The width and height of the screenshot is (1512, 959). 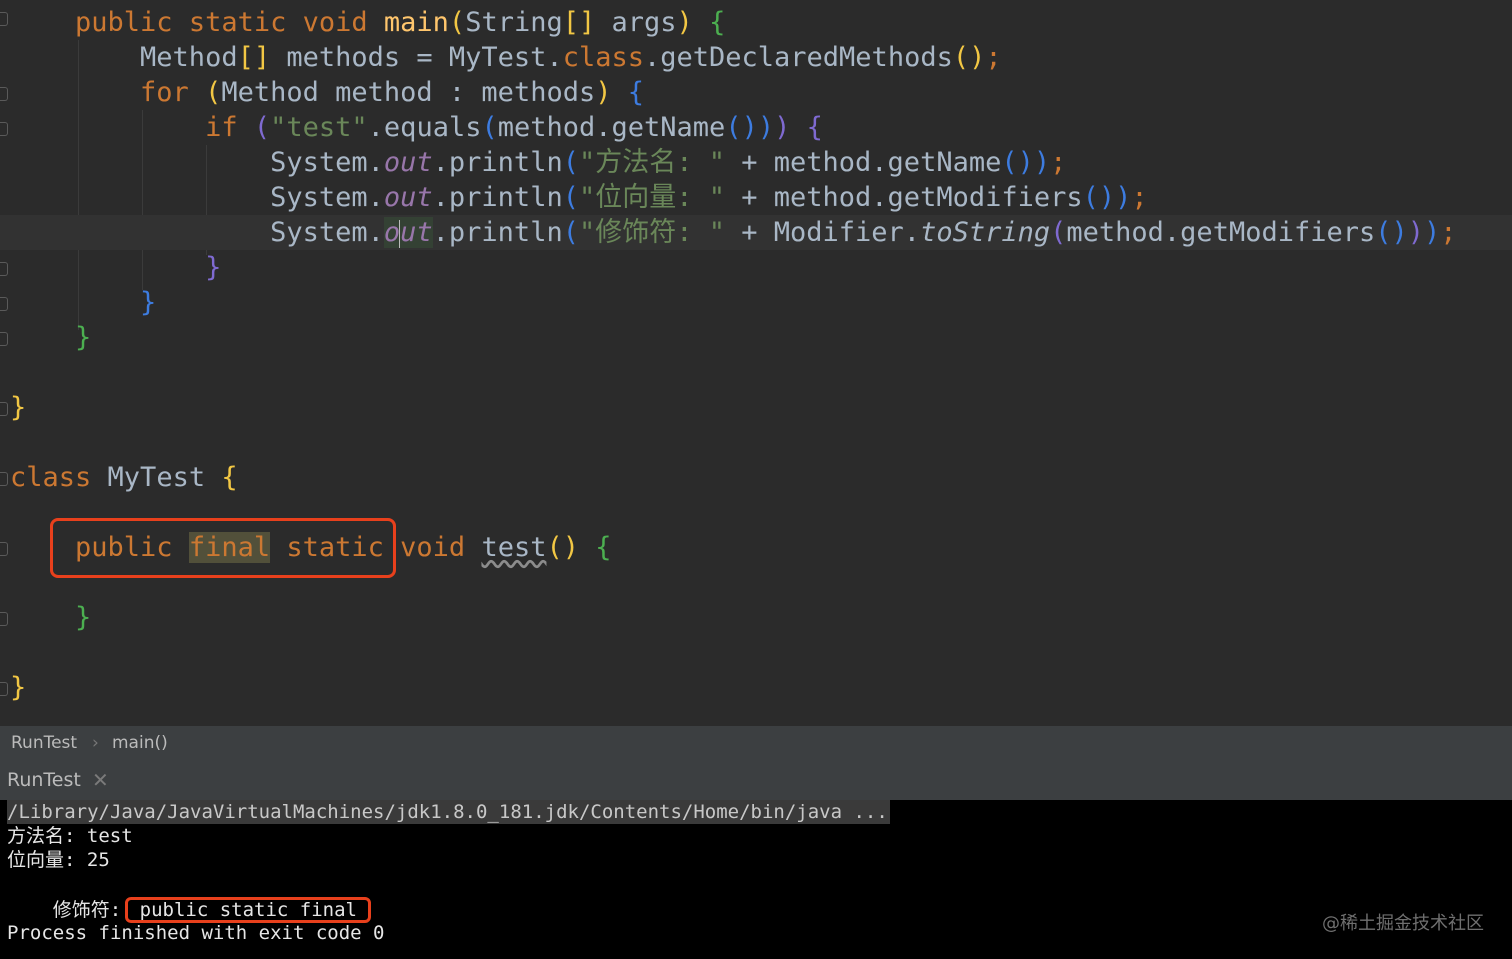 I want to click on code-line: for (Method method : methods) {, so click(x=761, y=92).